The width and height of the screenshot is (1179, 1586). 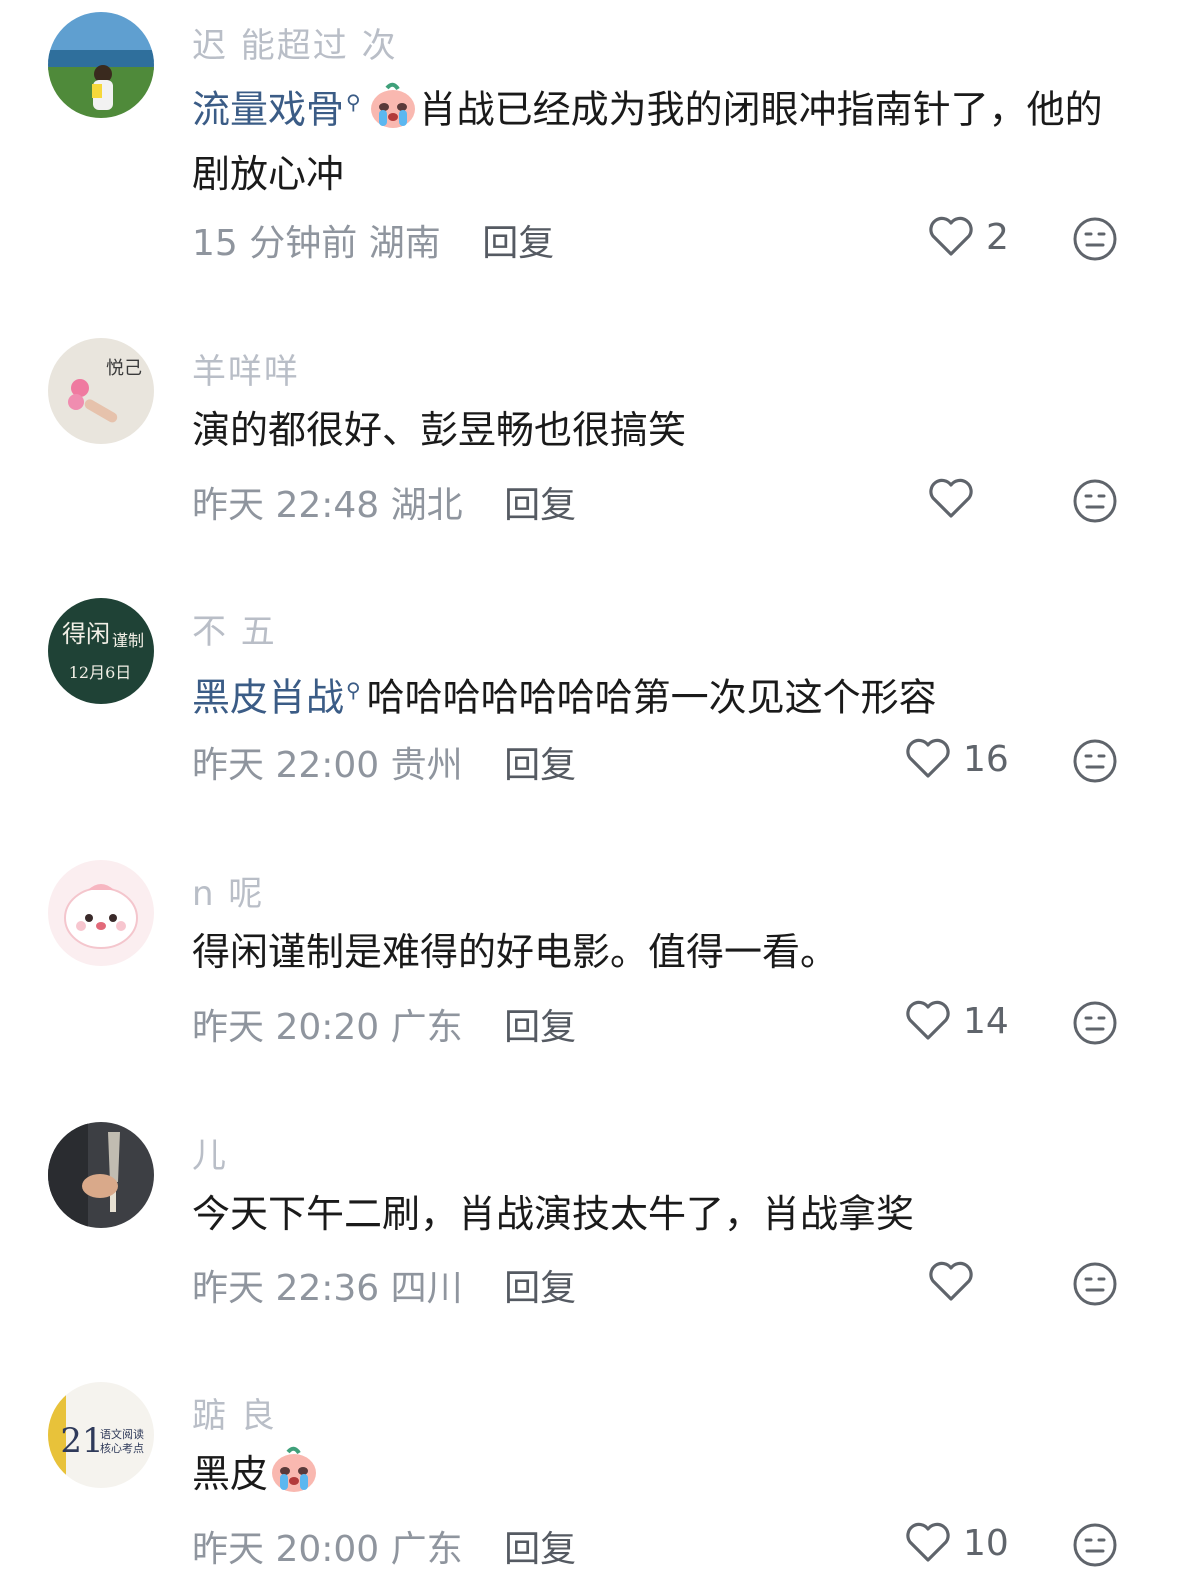 What do you see at coordinates (657, 1474) in the screenshot?
I see `comment-text: 黑皮` at bounding box center [657, 1474].